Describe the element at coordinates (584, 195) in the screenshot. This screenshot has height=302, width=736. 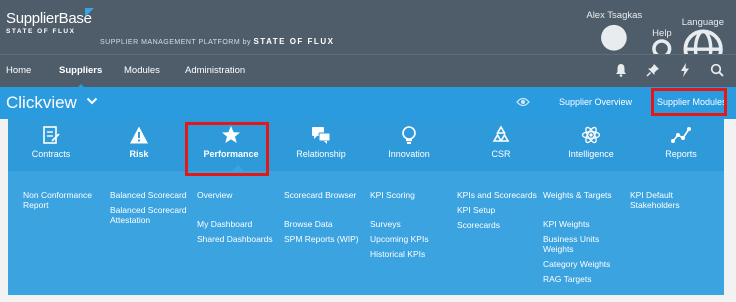
I see `submenu-link: Weights & Targets` at that location.